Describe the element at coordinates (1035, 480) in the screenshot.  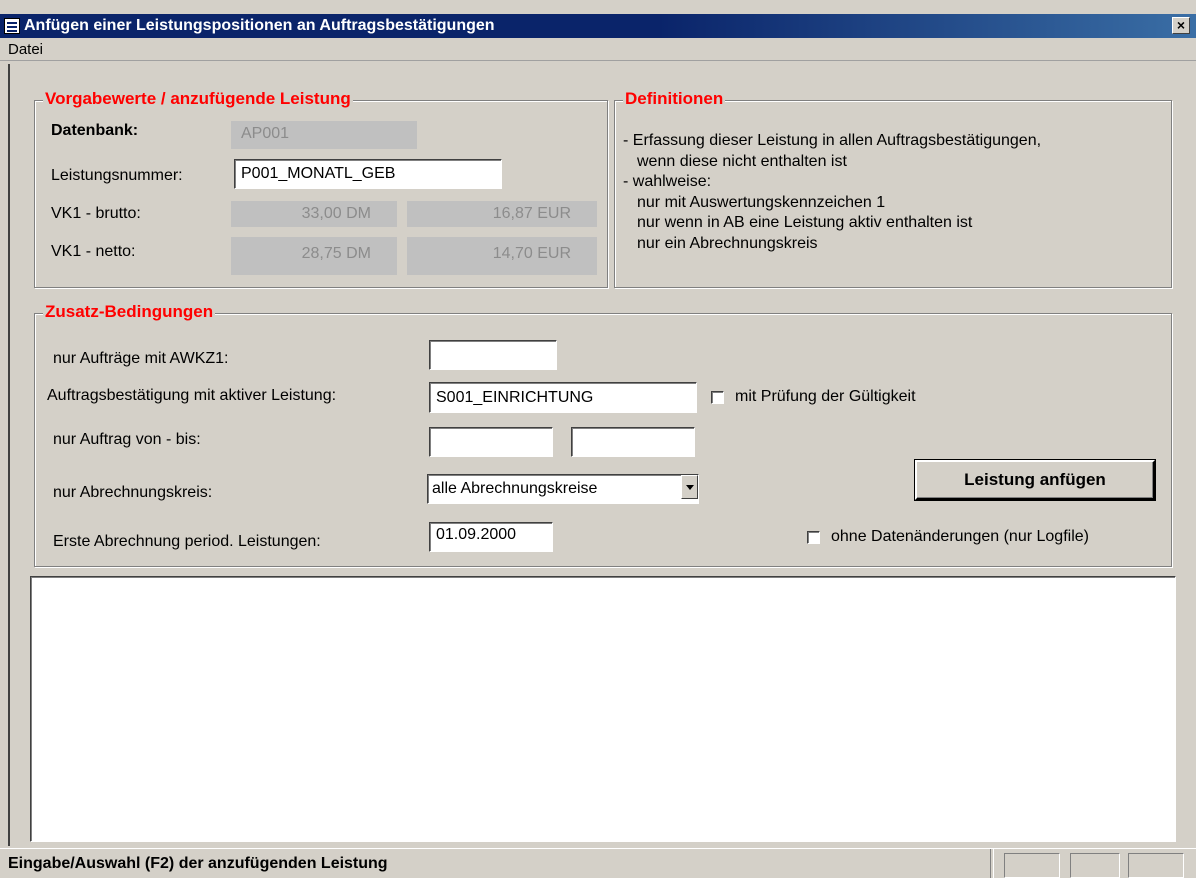
I see `leistung-anfuegen-button: Leistung anfügen` at that location.